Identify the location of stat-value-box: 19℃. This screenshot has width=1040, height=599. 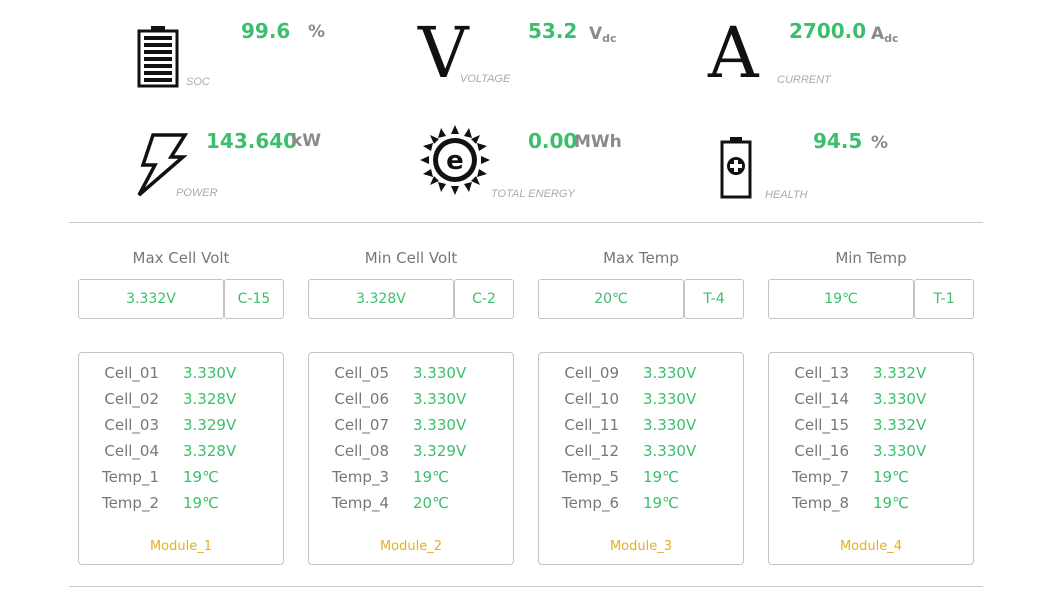
(841, 299).